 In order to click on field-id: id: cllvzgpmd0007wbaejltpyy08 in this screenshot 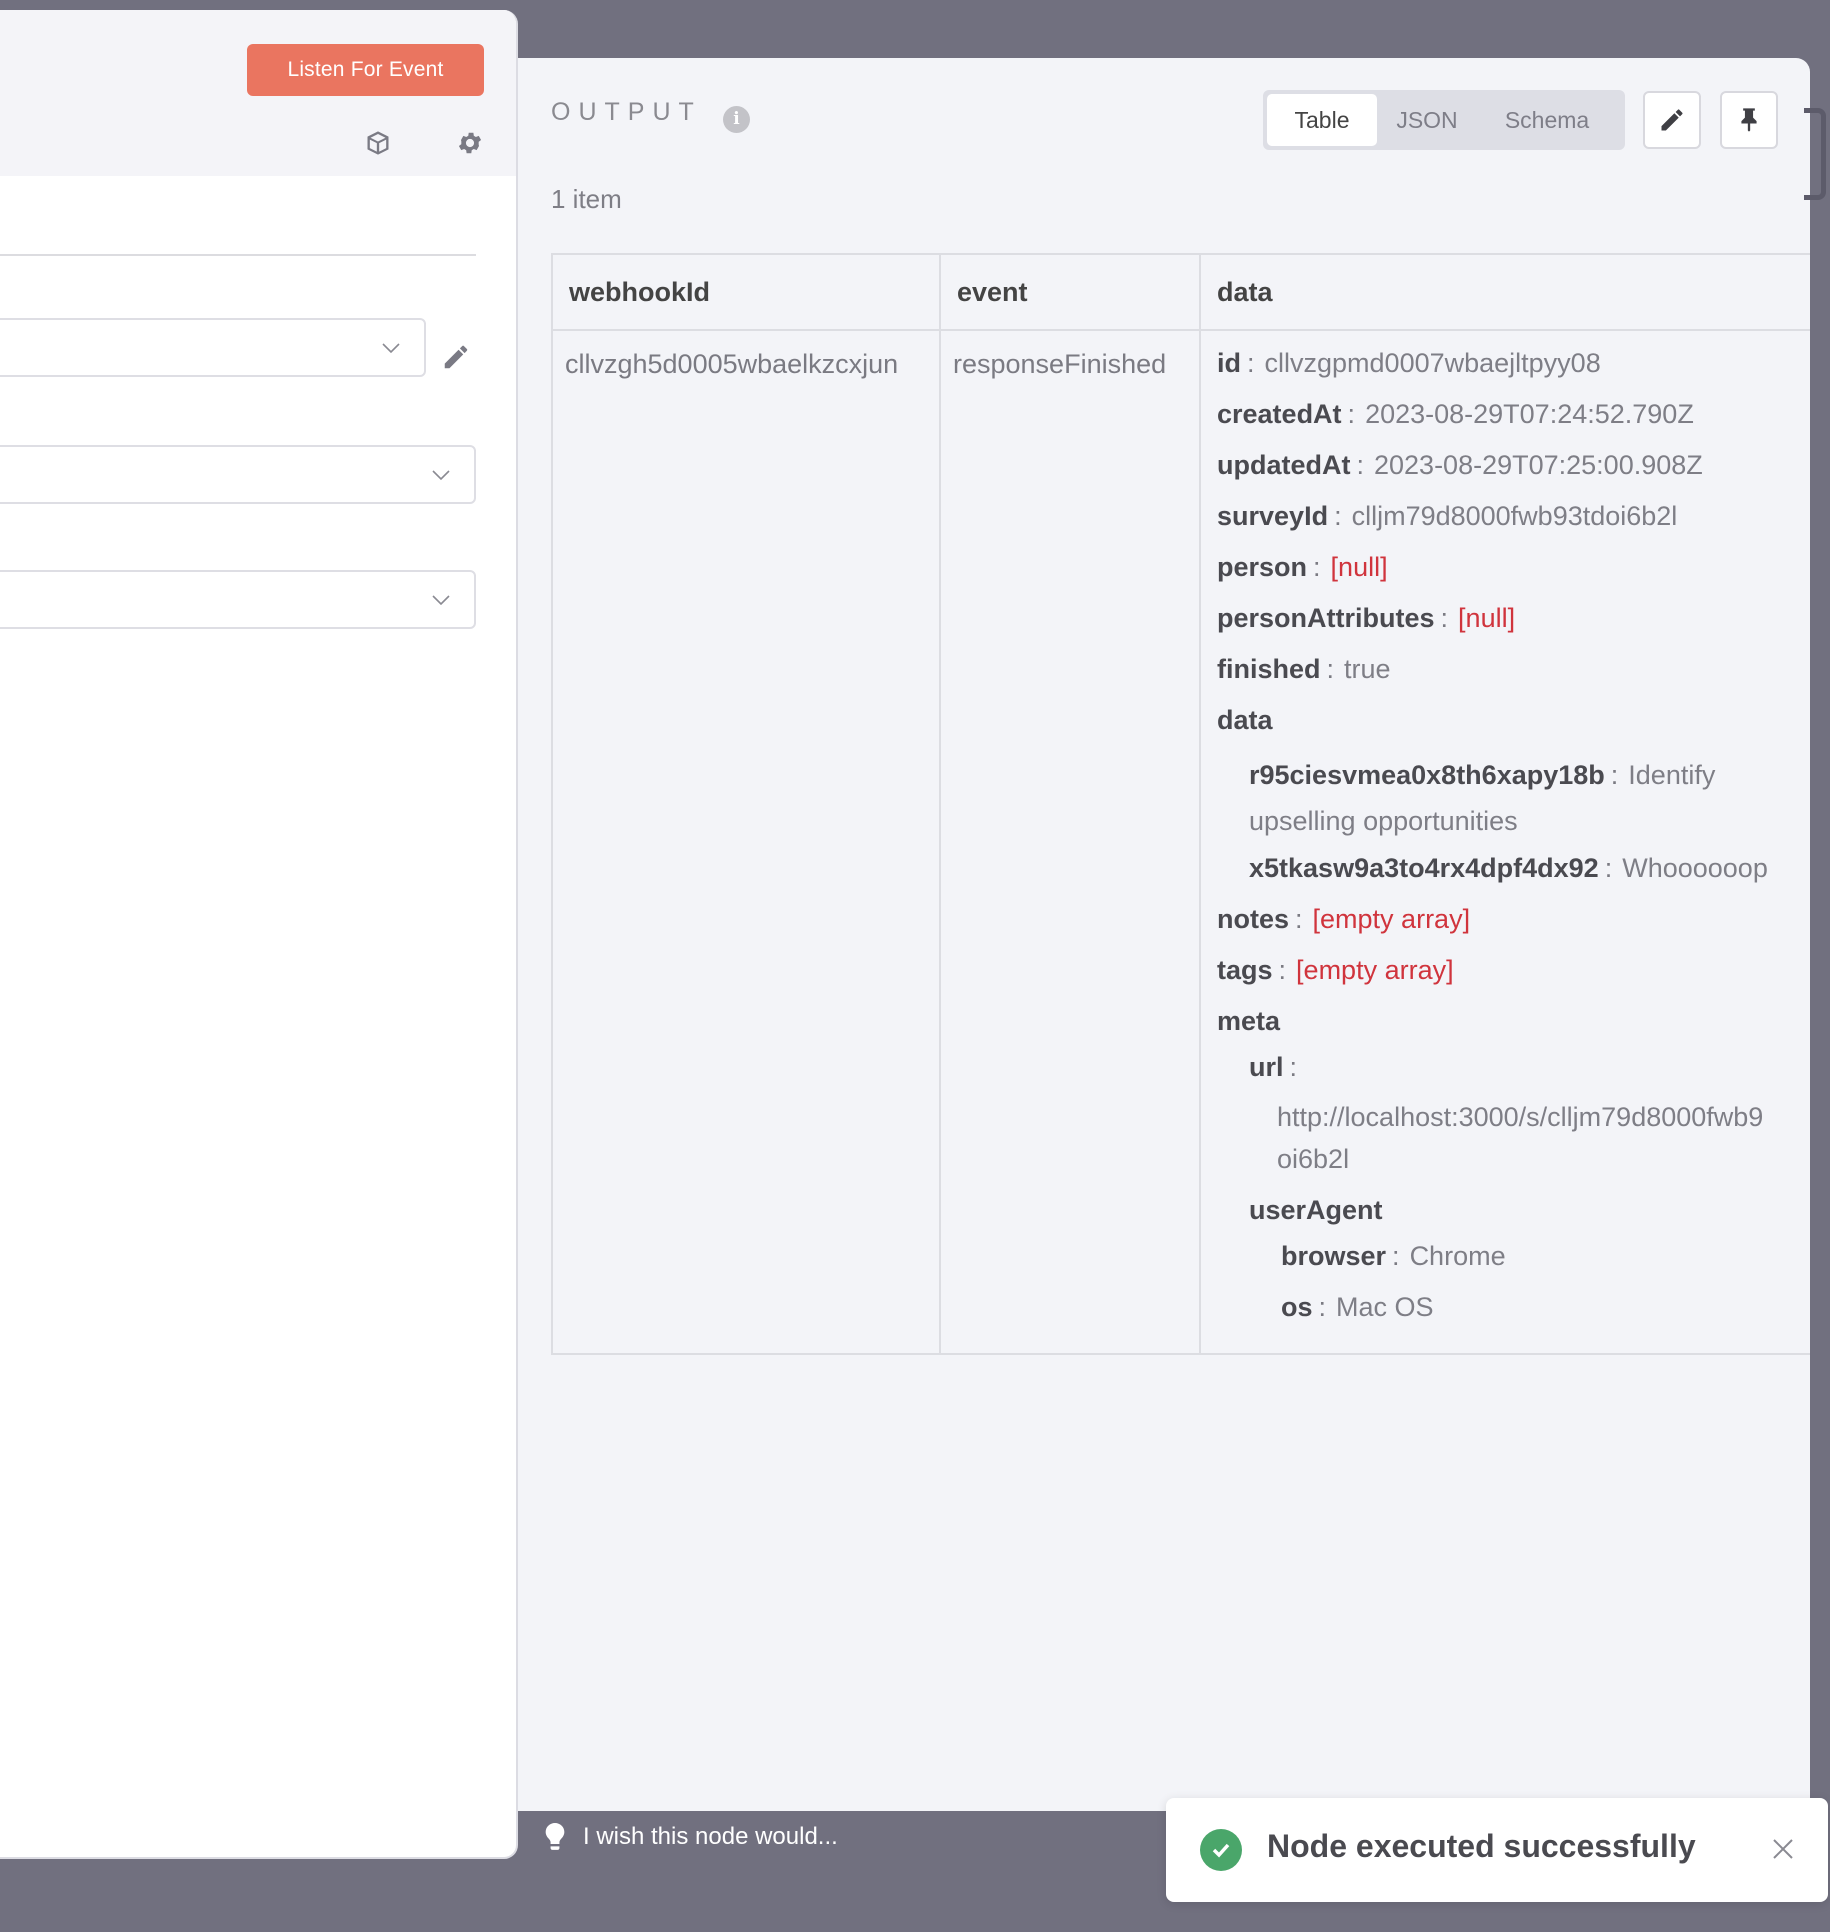, I will do `click(1409, 363)`.